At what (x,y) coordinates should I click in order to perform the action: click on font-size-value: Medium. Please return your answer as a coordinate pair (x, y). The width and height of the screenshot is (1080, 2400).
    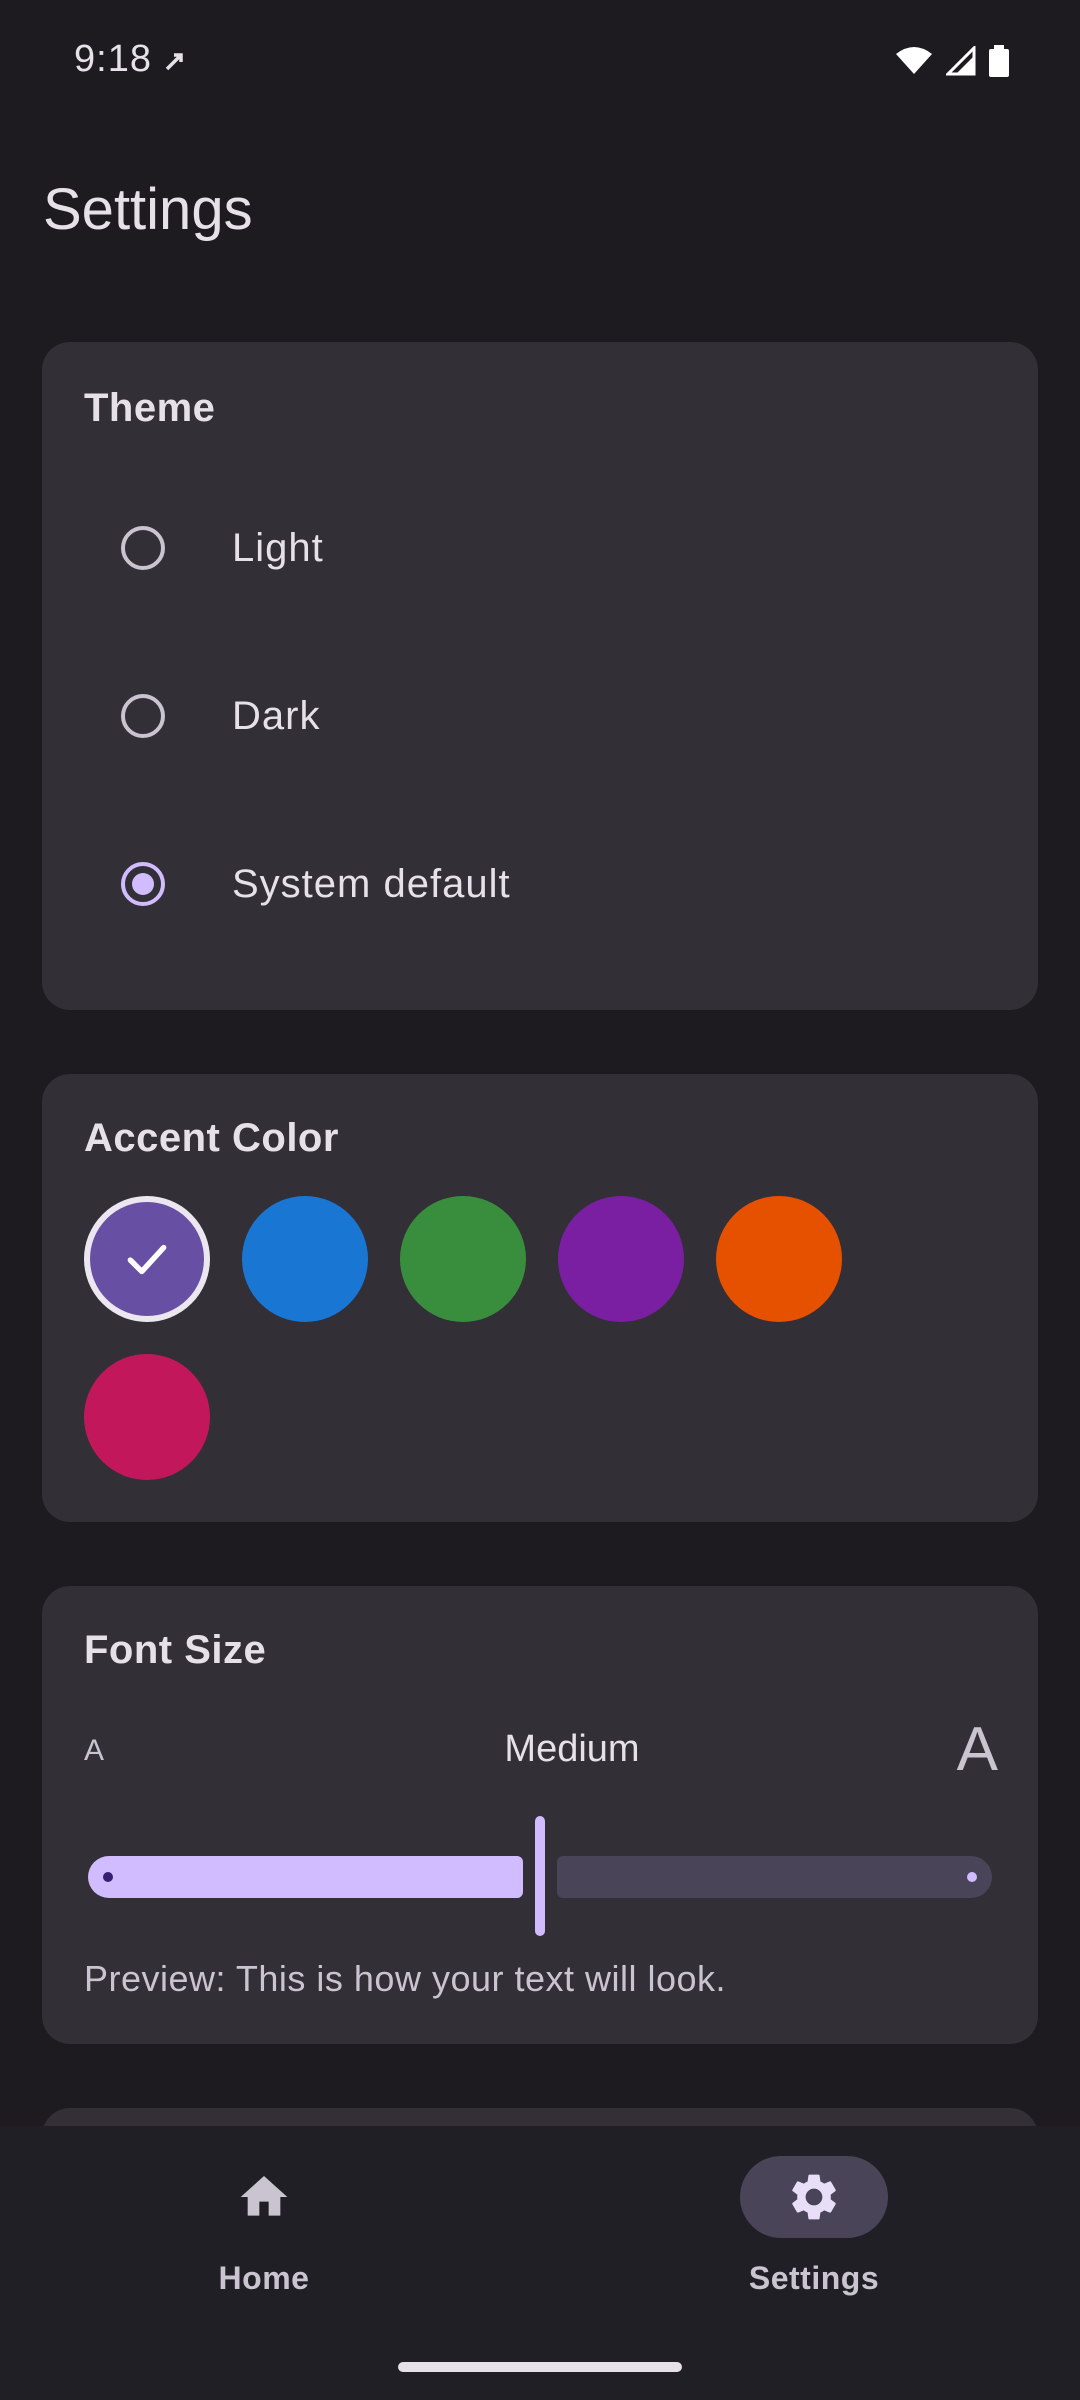
    Looking at the image, I should click on (572, 1749).